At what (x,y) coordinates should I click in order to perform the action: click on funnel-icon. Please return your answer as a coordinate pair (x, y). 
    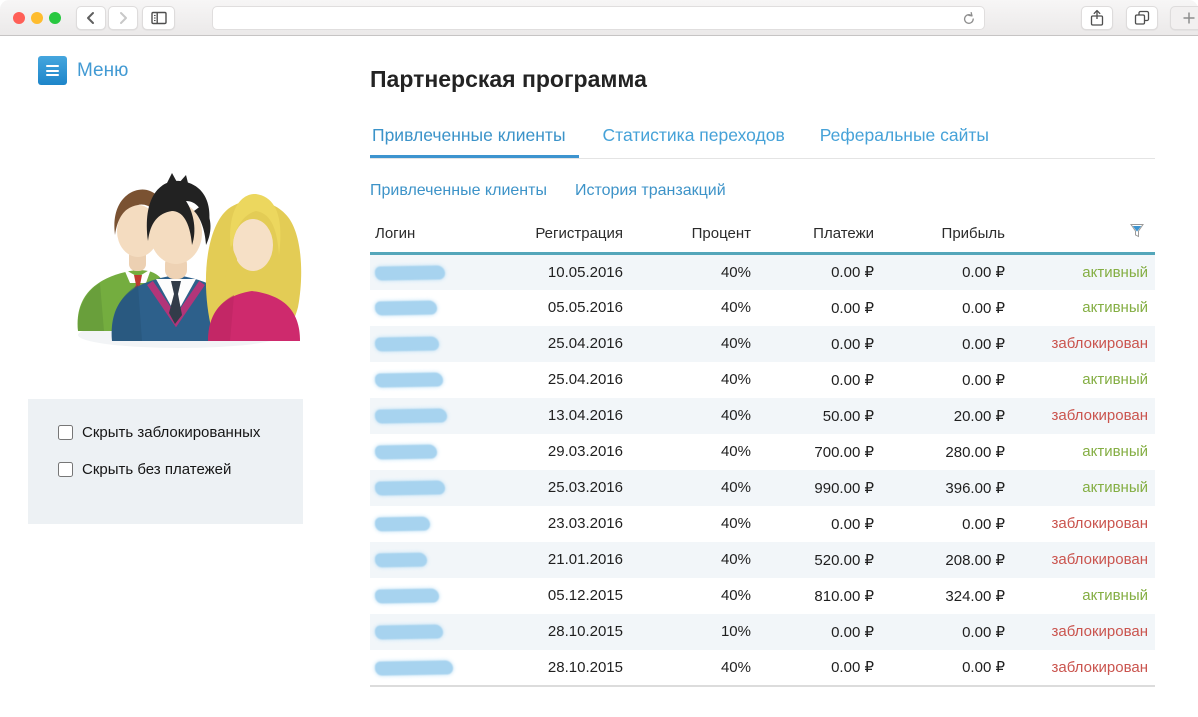
    Looking at the image, I should click on (1137, 231).